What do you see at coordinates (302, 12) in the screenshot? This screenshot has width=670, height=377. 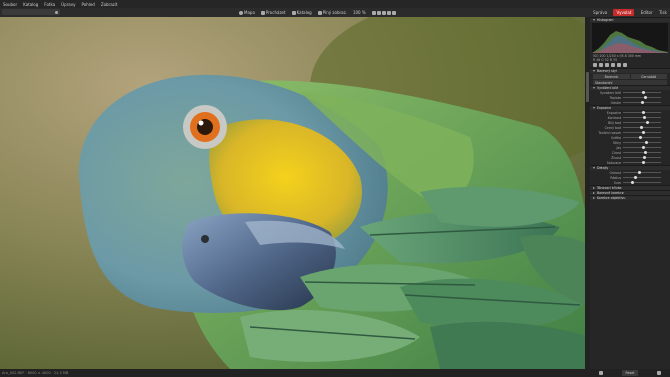 I see `toolbar-catalog-button: Katalog` at bounding box center [302, 12].